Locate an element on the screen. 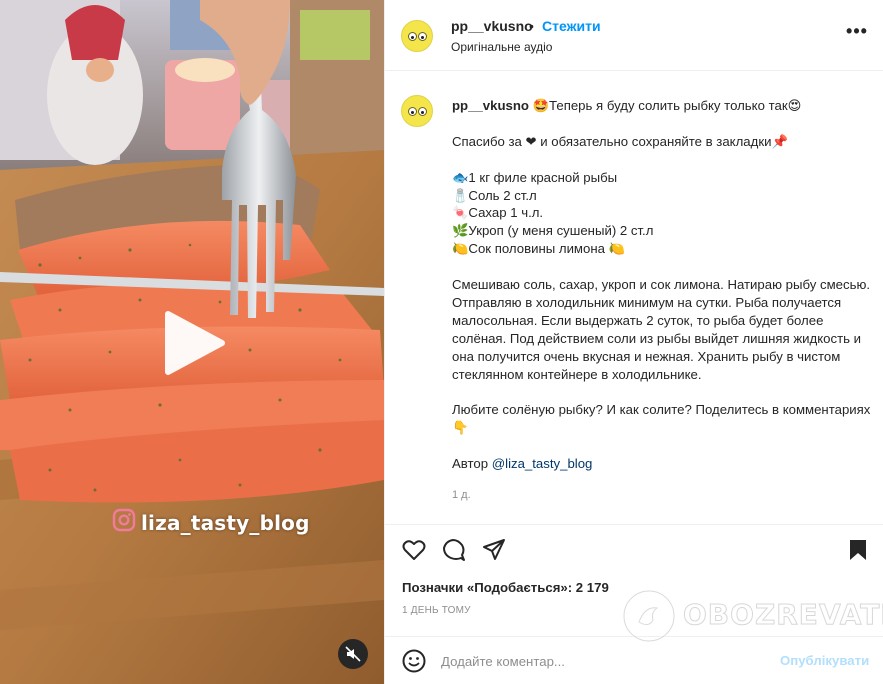 This screenshot has width=883, height=684. obozrevatel-logo-icon is located at coordinates (649, 616).